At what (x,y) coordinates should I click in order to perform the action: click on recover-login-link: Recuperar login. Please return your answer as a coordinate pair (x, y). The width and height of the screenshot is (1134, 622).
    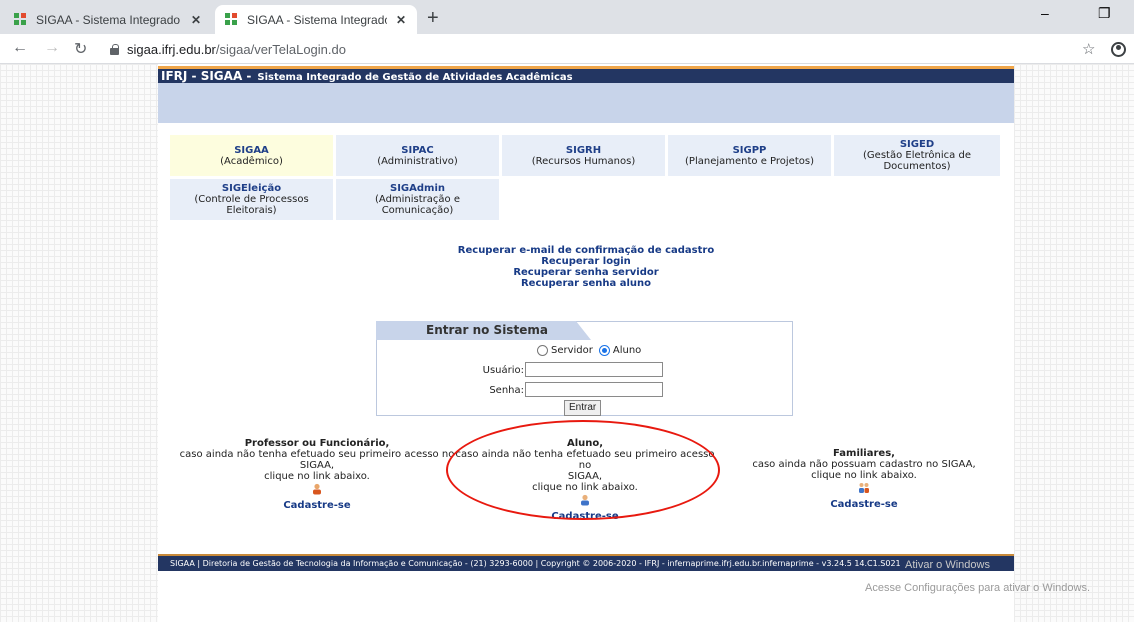
    Looking at the image, I should click on (586, 261).